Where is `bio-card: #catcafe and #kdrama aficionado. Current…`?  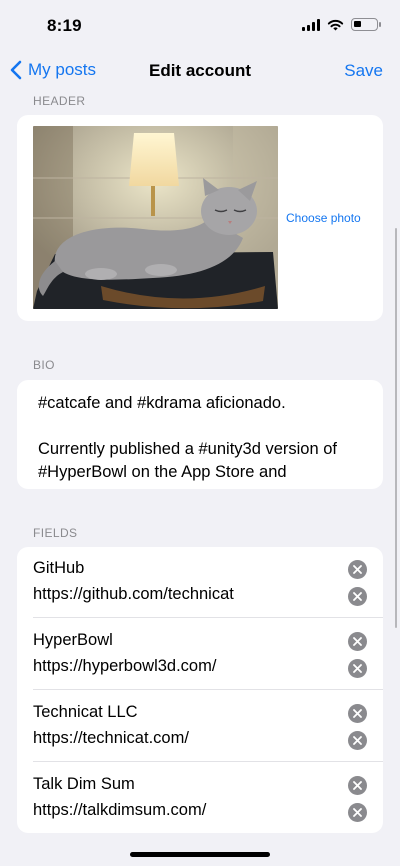 bio-card: #catcafe and #kdrama aficionado. Current… is located at coordinates (200, 434).